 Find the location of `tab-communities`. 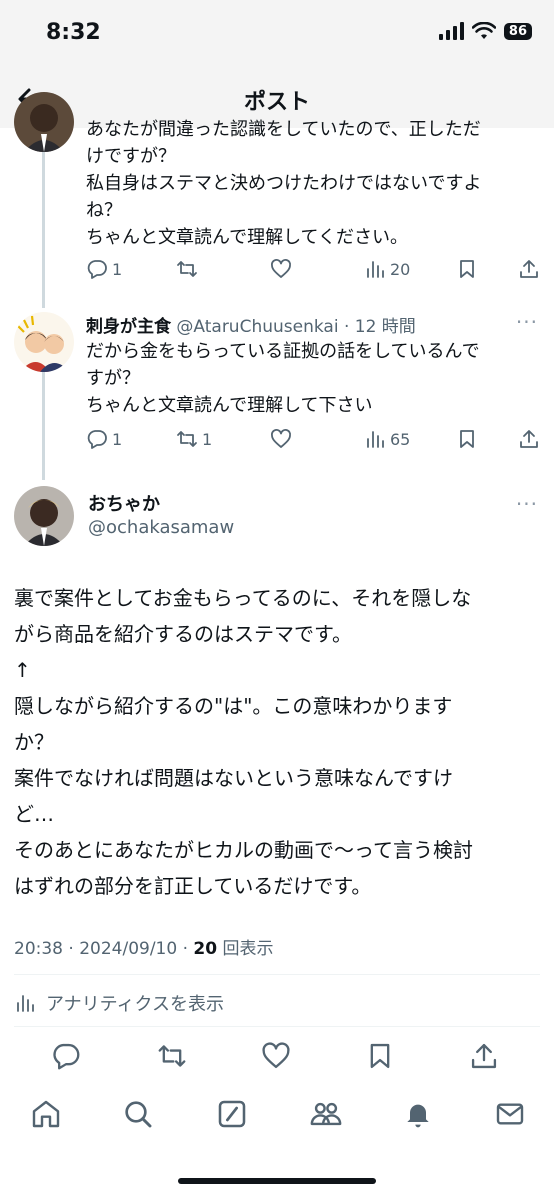

tab-communities is located at coordinates (326, 1114).